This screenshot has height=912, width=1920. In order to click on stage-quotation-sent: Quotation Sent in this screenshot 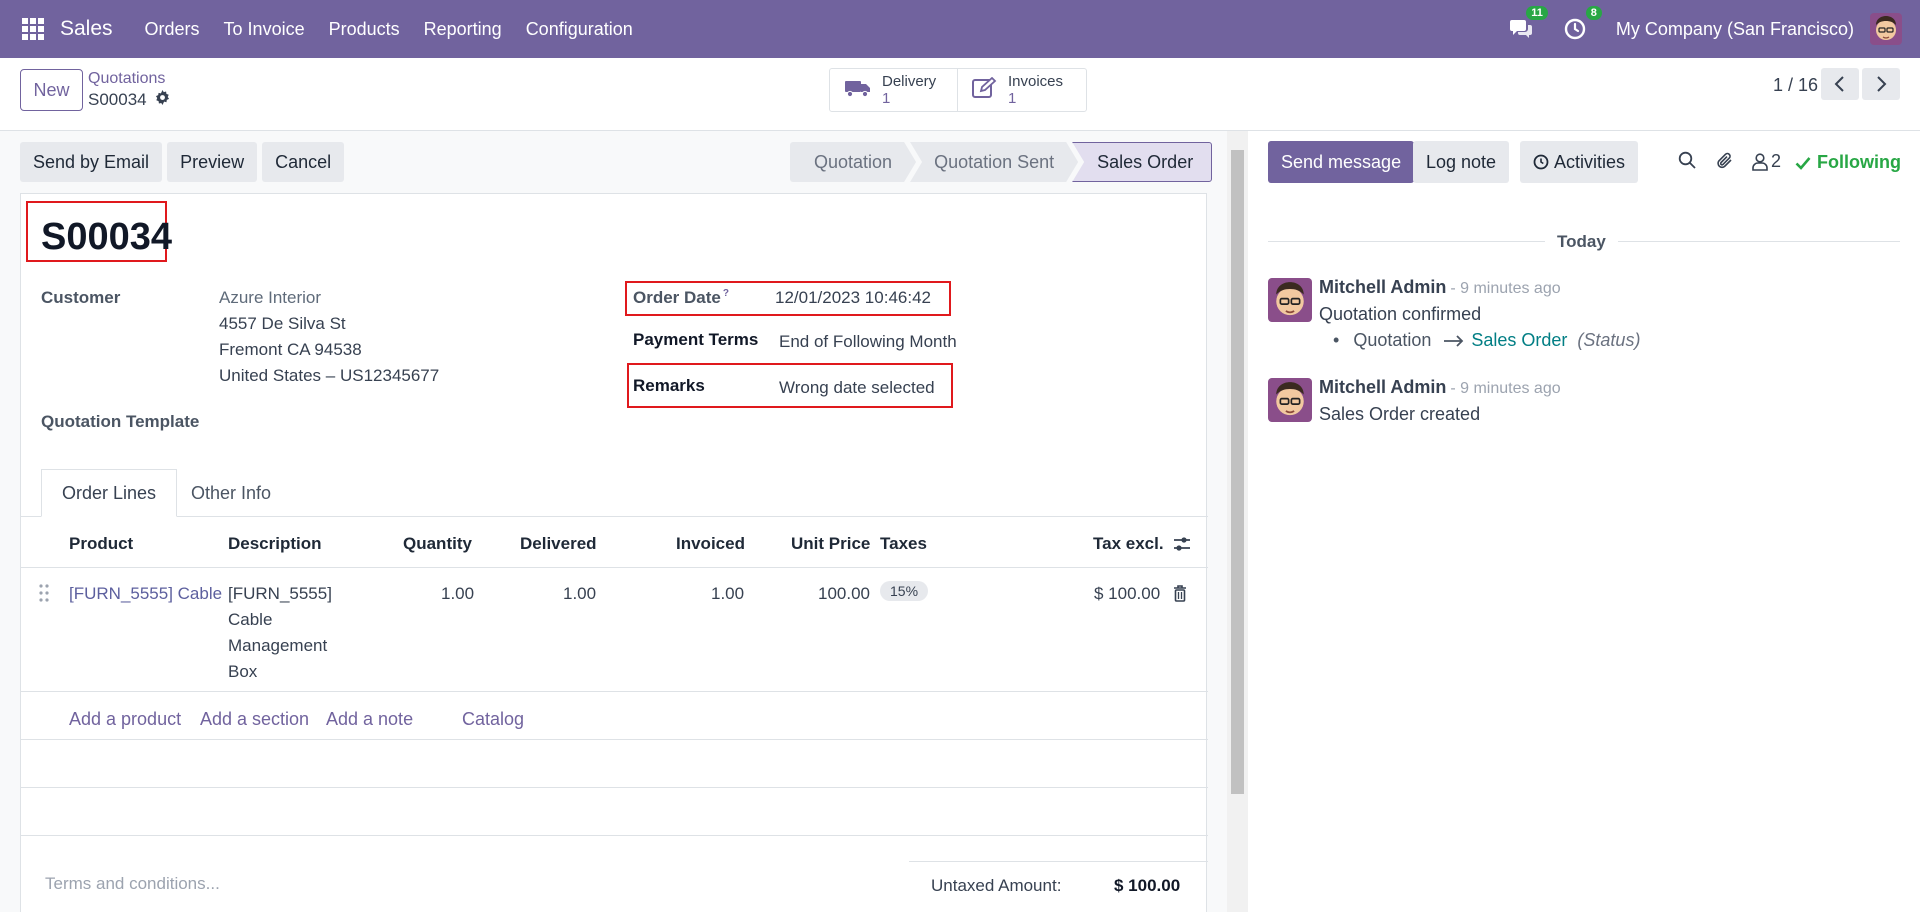, I will do `click(994, 162)`.